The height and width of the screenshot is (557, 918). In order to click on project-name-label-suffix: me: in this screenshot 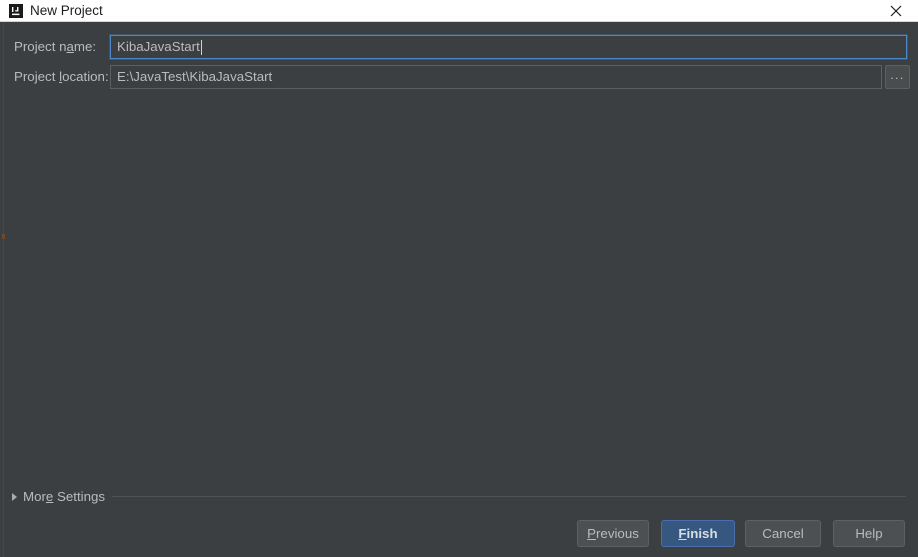, I will do `click(85, 46)`.